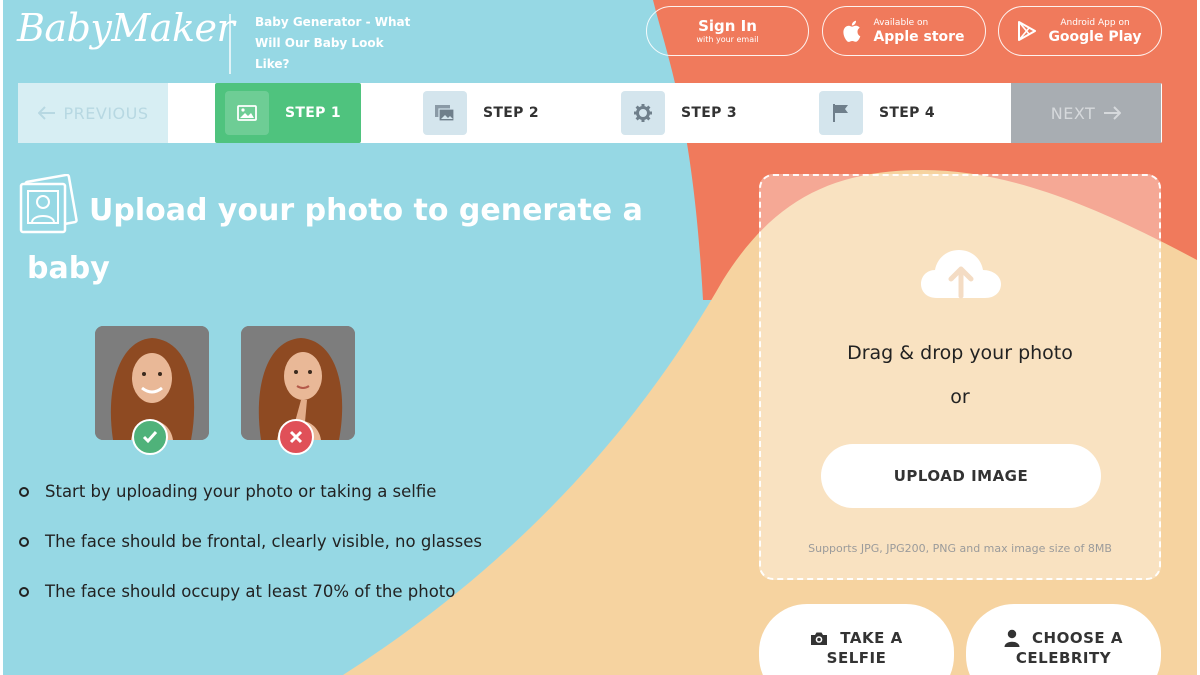 The width and height of the screenshot is (1200, 675). What do you see at coordinates (1012, 638) in the screenshot?
I see `user-icon` at bounding box center [1012, 638].